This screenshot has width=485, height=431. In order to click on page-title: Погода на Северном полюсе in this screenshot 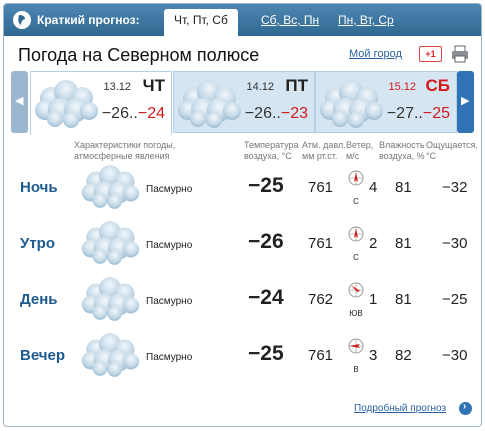, I will do `click(139, 55)`.